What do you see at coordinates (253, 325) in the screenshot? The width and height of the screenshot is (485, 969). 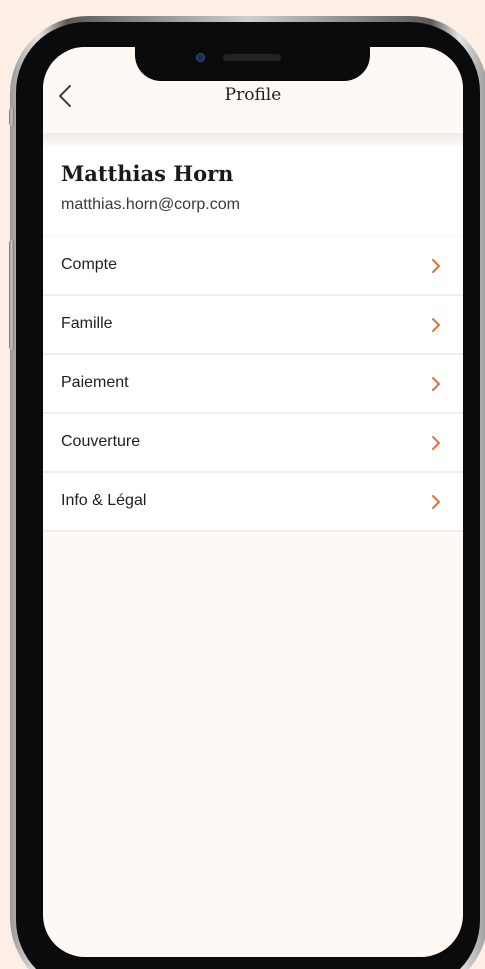 I see `menu-item-famille: Famille` at bounding box center [253, 325].